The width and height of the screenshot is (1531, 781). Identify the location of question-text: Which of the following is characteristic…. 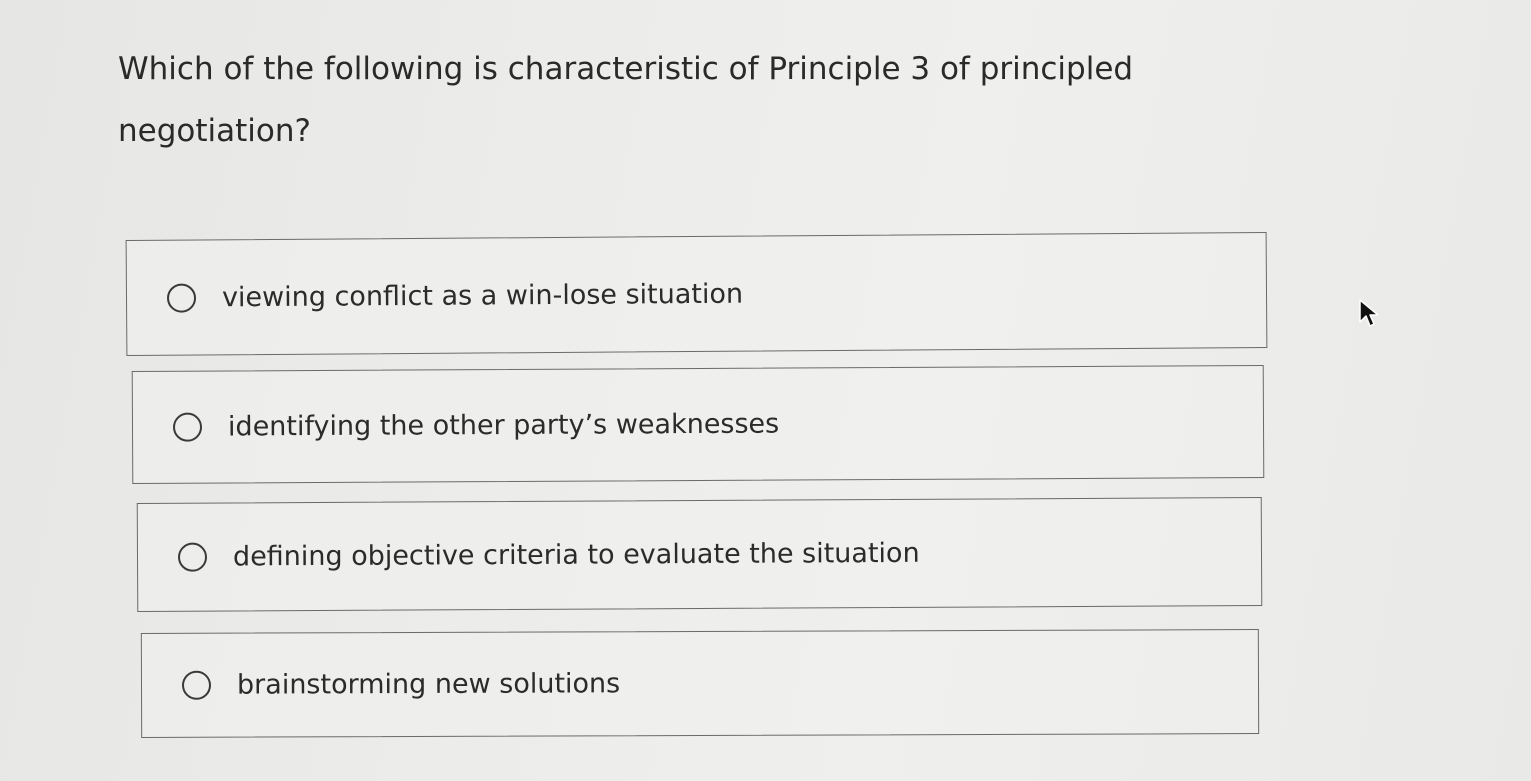
(626, 100).